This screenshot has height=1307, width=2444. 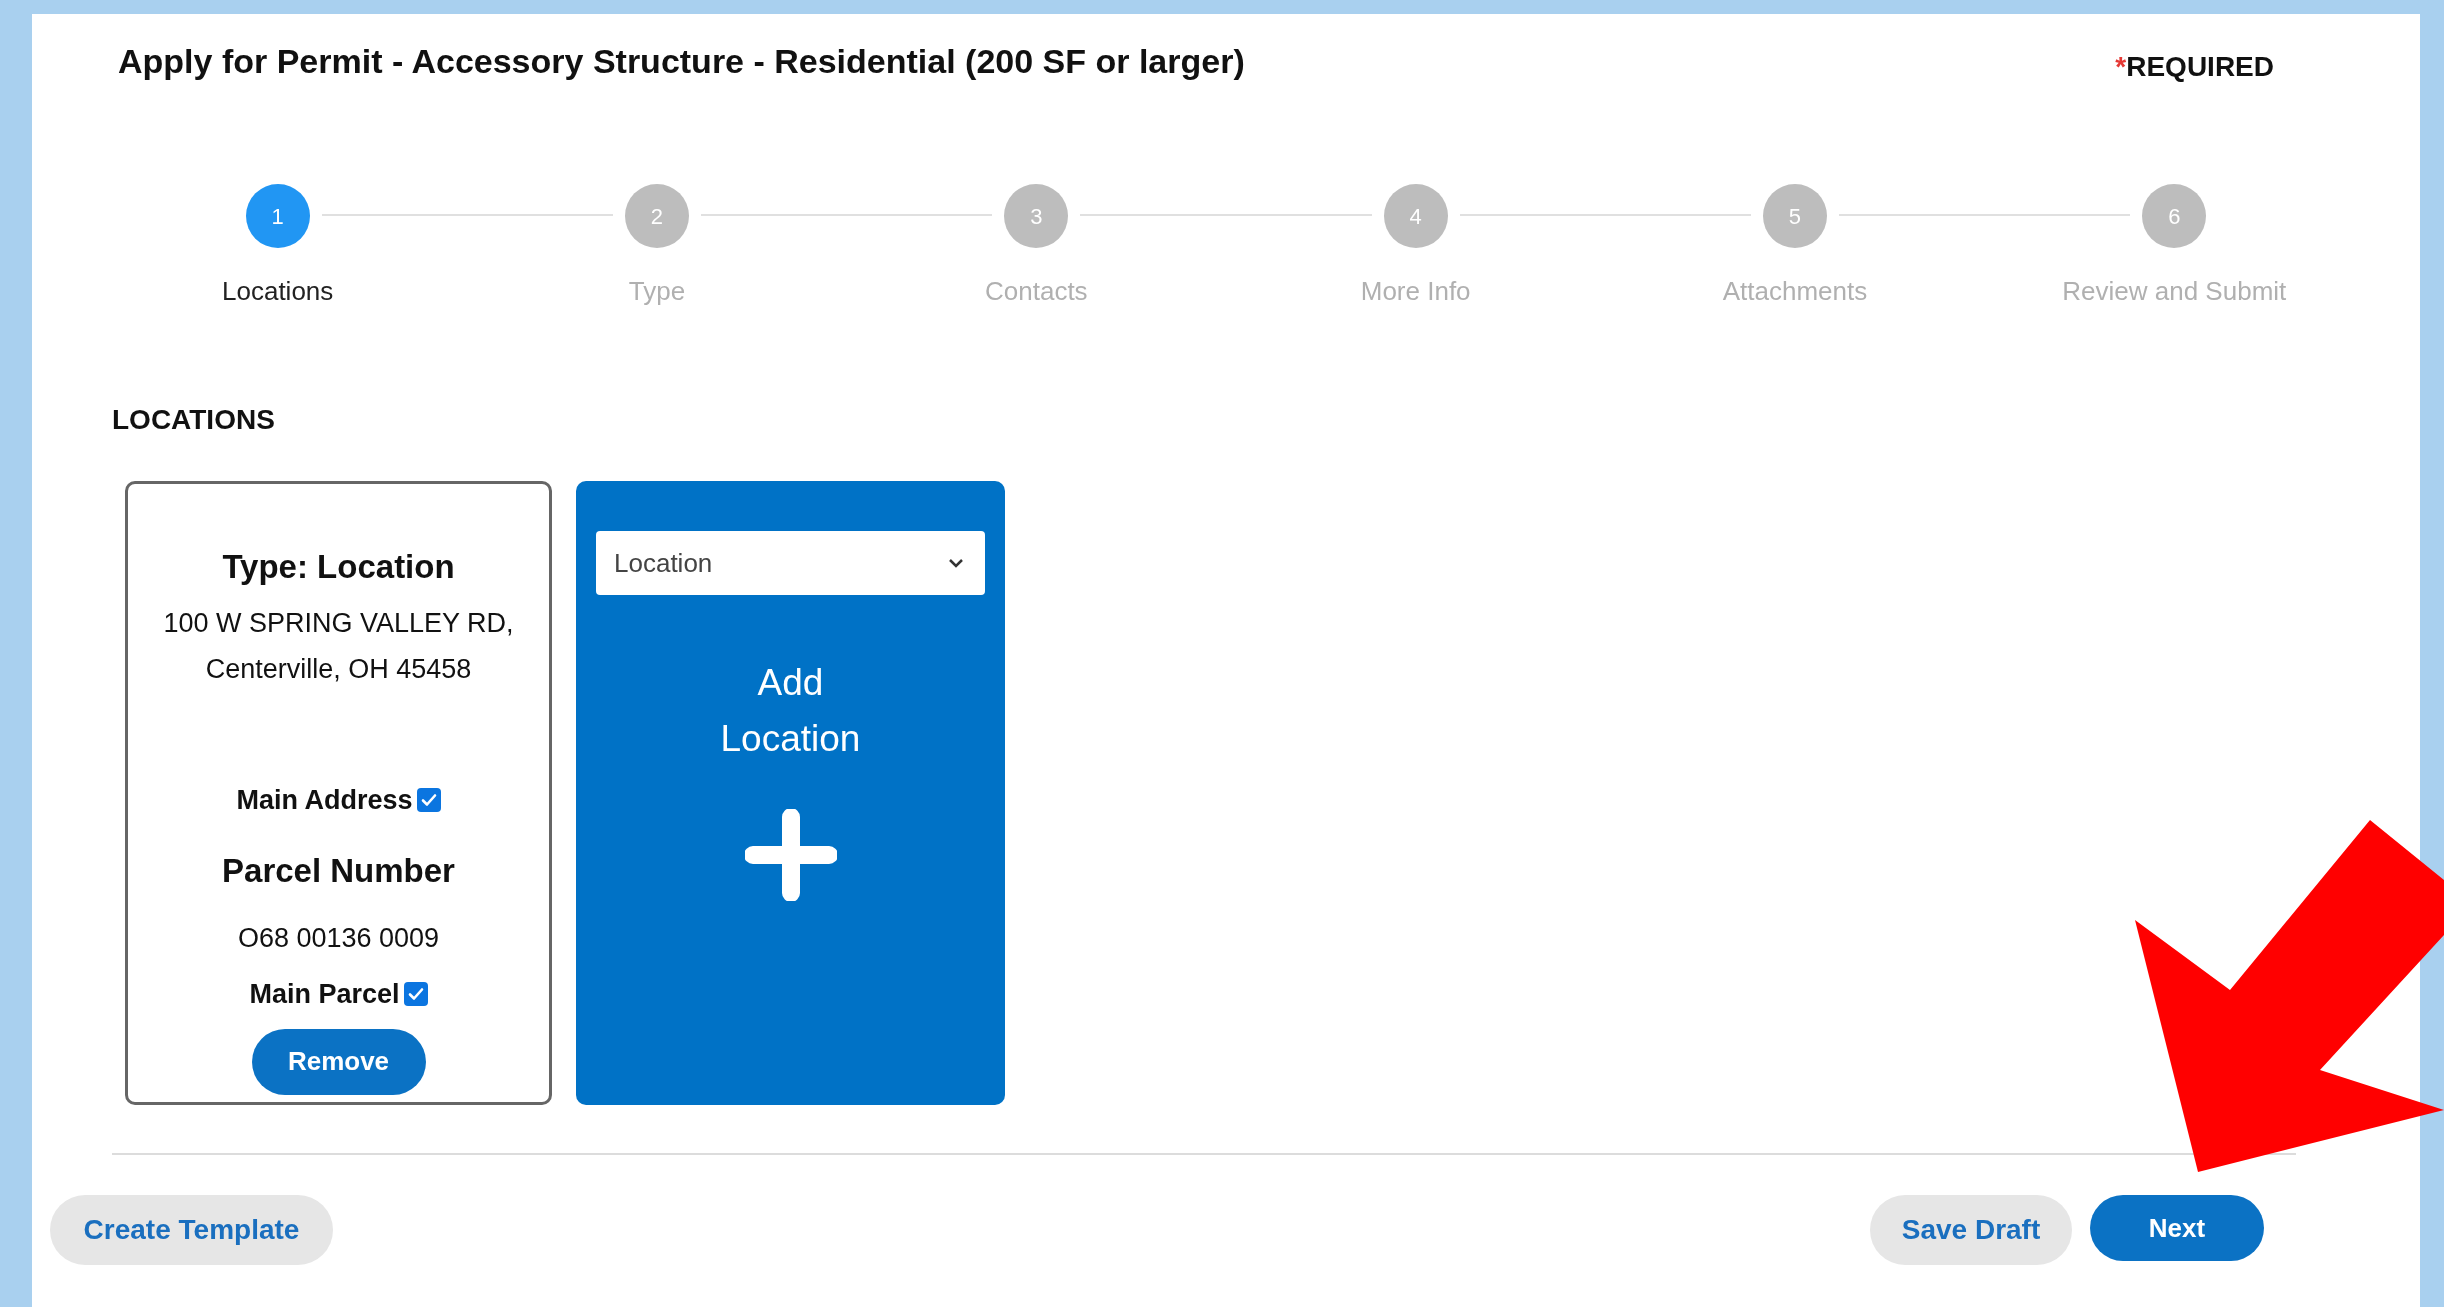 I want to click on location-select: Location, so click(x=790, y=563).